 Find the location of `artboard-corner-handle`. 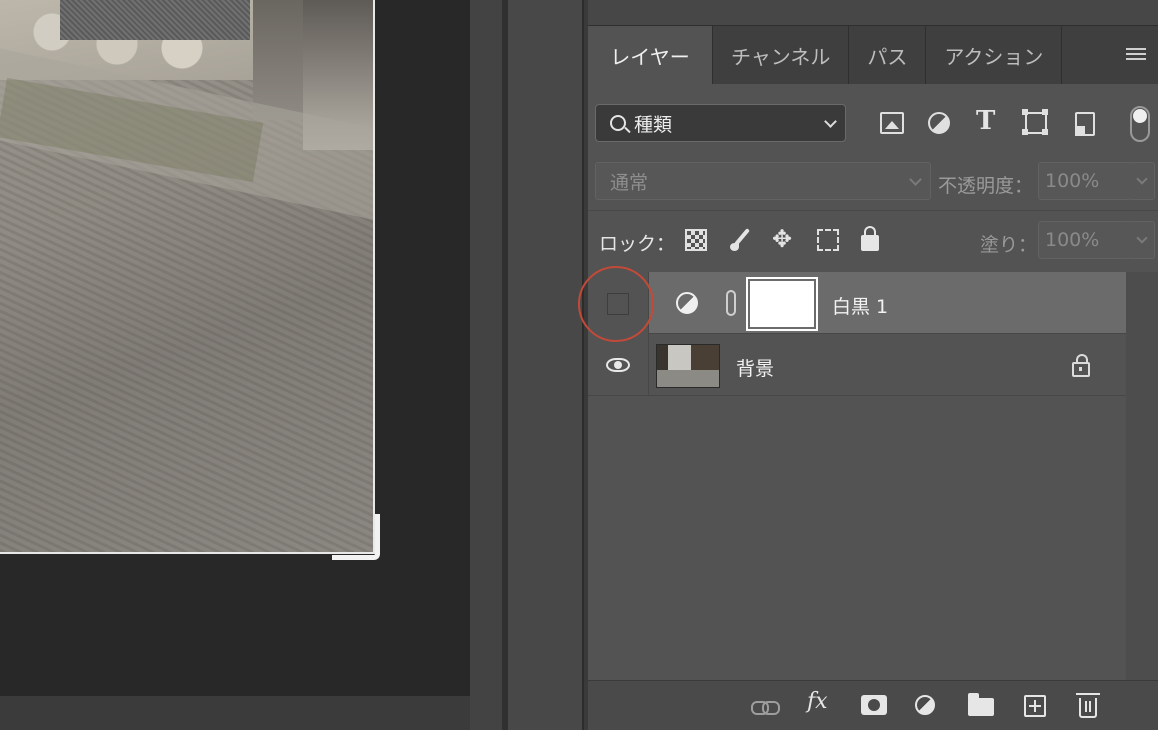

artboard-corner-handle is located at coordinates (356, 537).